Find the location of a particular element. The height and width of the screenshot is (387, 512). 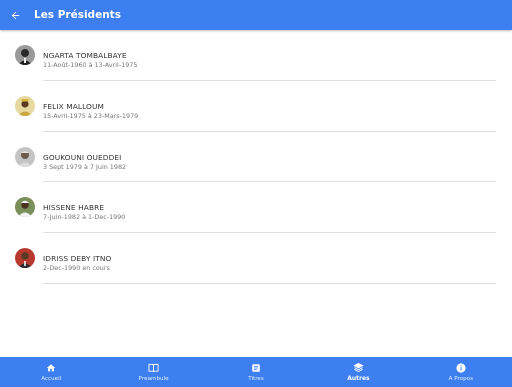

app-bar: Les Présidents is located at coordinates (256, 15).